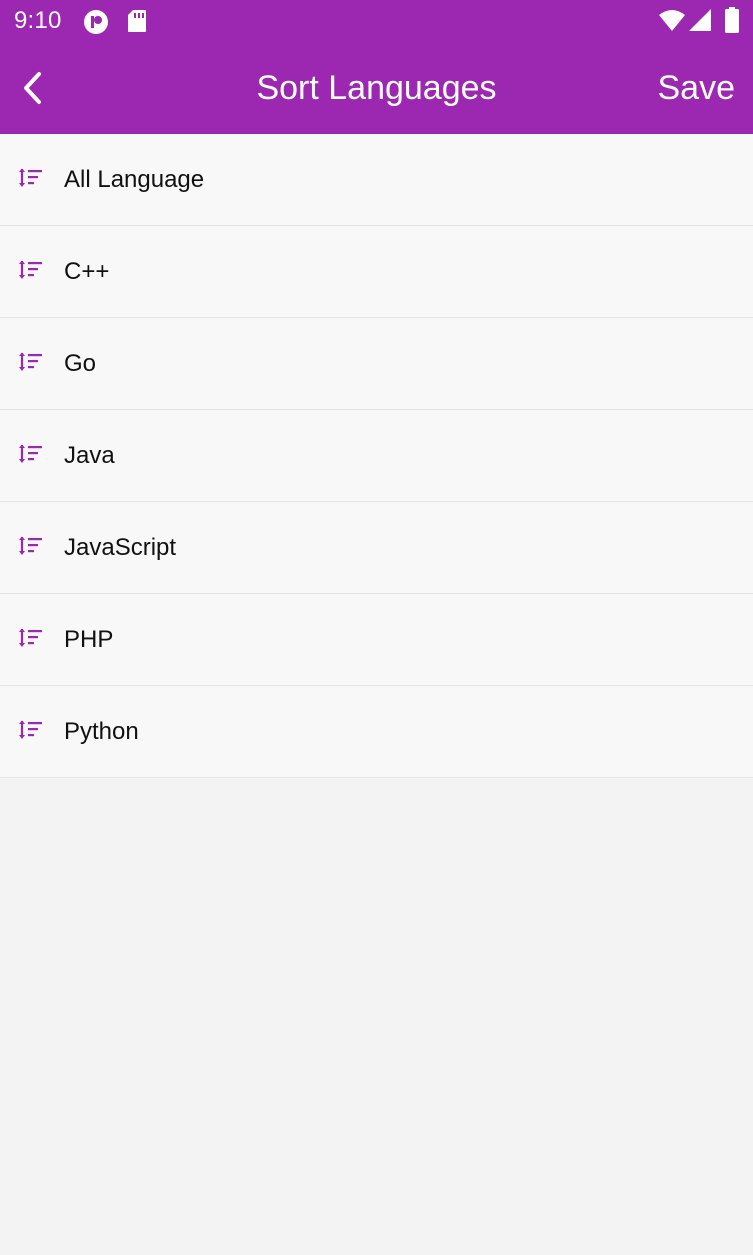 Image resolution: width=753 pixels, height=1255 pixels. What do you see at coordinates (87, 271) in the screenshot?
I see `list-item-label: C++` at bounding box center [87, 271].